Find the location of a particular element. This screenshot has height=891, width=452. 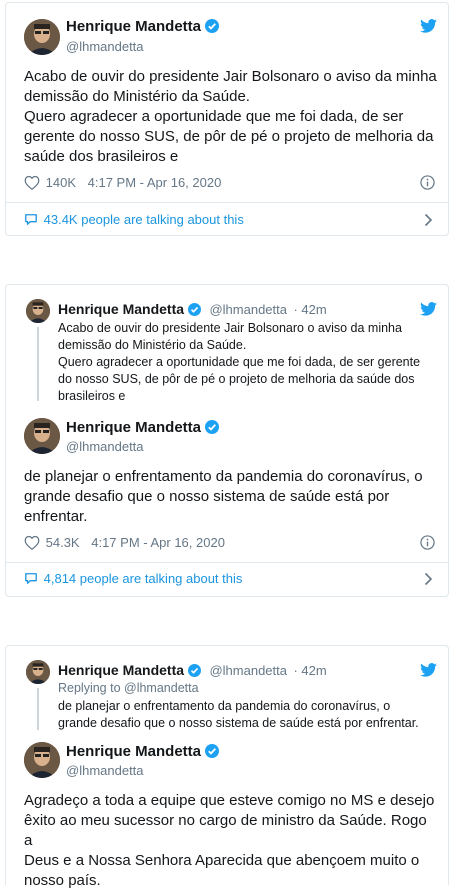

like-count: 140K is located at coordinates (61, 182).